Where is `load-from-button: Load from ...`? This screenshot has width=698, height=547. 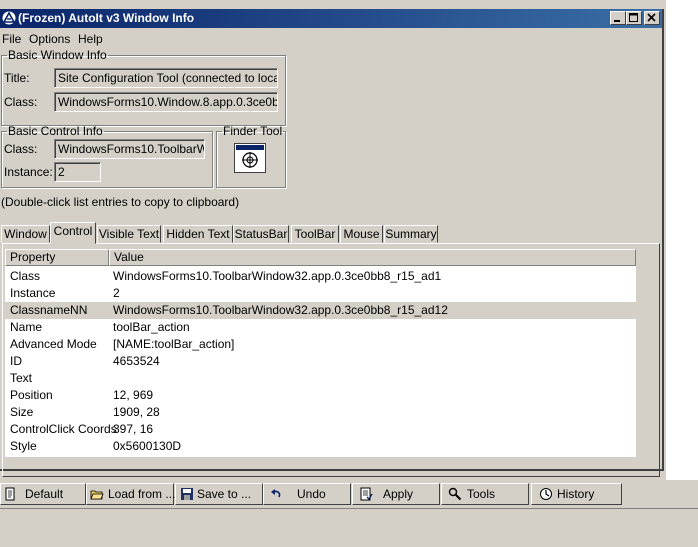 load-from-button: Load from ... is located at coordinates (131, 494).